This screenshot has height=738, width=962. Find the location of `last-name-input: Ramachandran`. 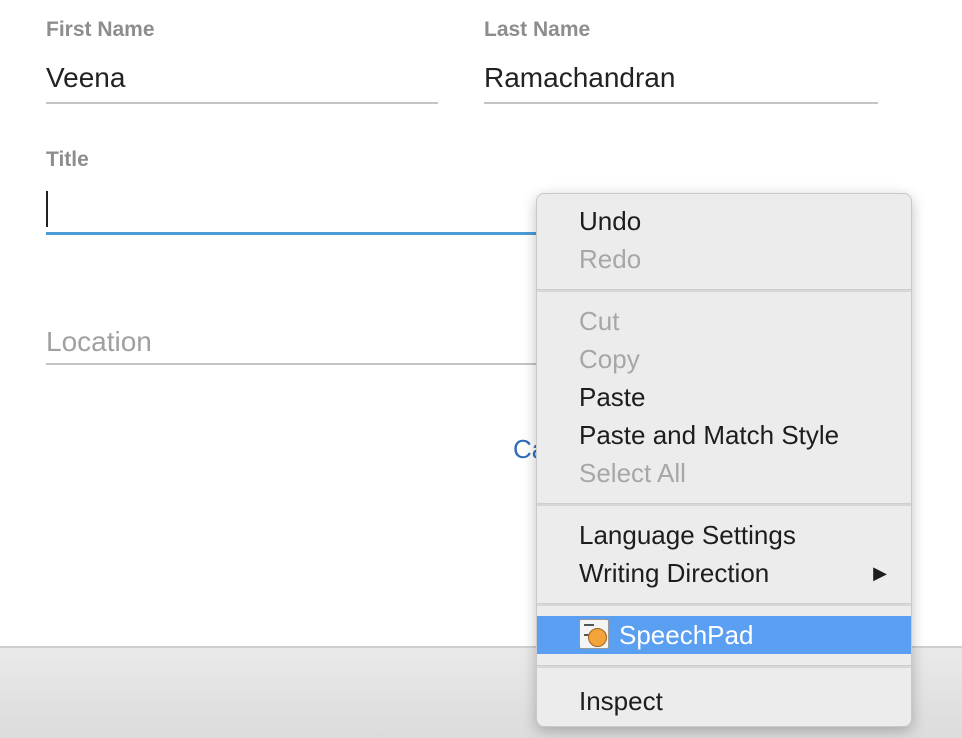

last-name-input: Ramachandran is located at coordinates (579, 78).